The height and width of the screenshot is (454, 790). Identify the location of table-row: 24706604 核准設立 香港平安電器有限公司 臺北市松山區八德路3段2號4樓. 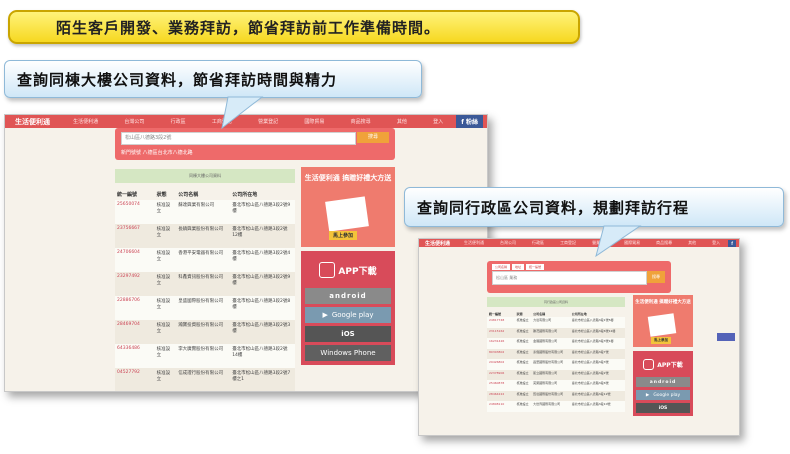
(205, 260).